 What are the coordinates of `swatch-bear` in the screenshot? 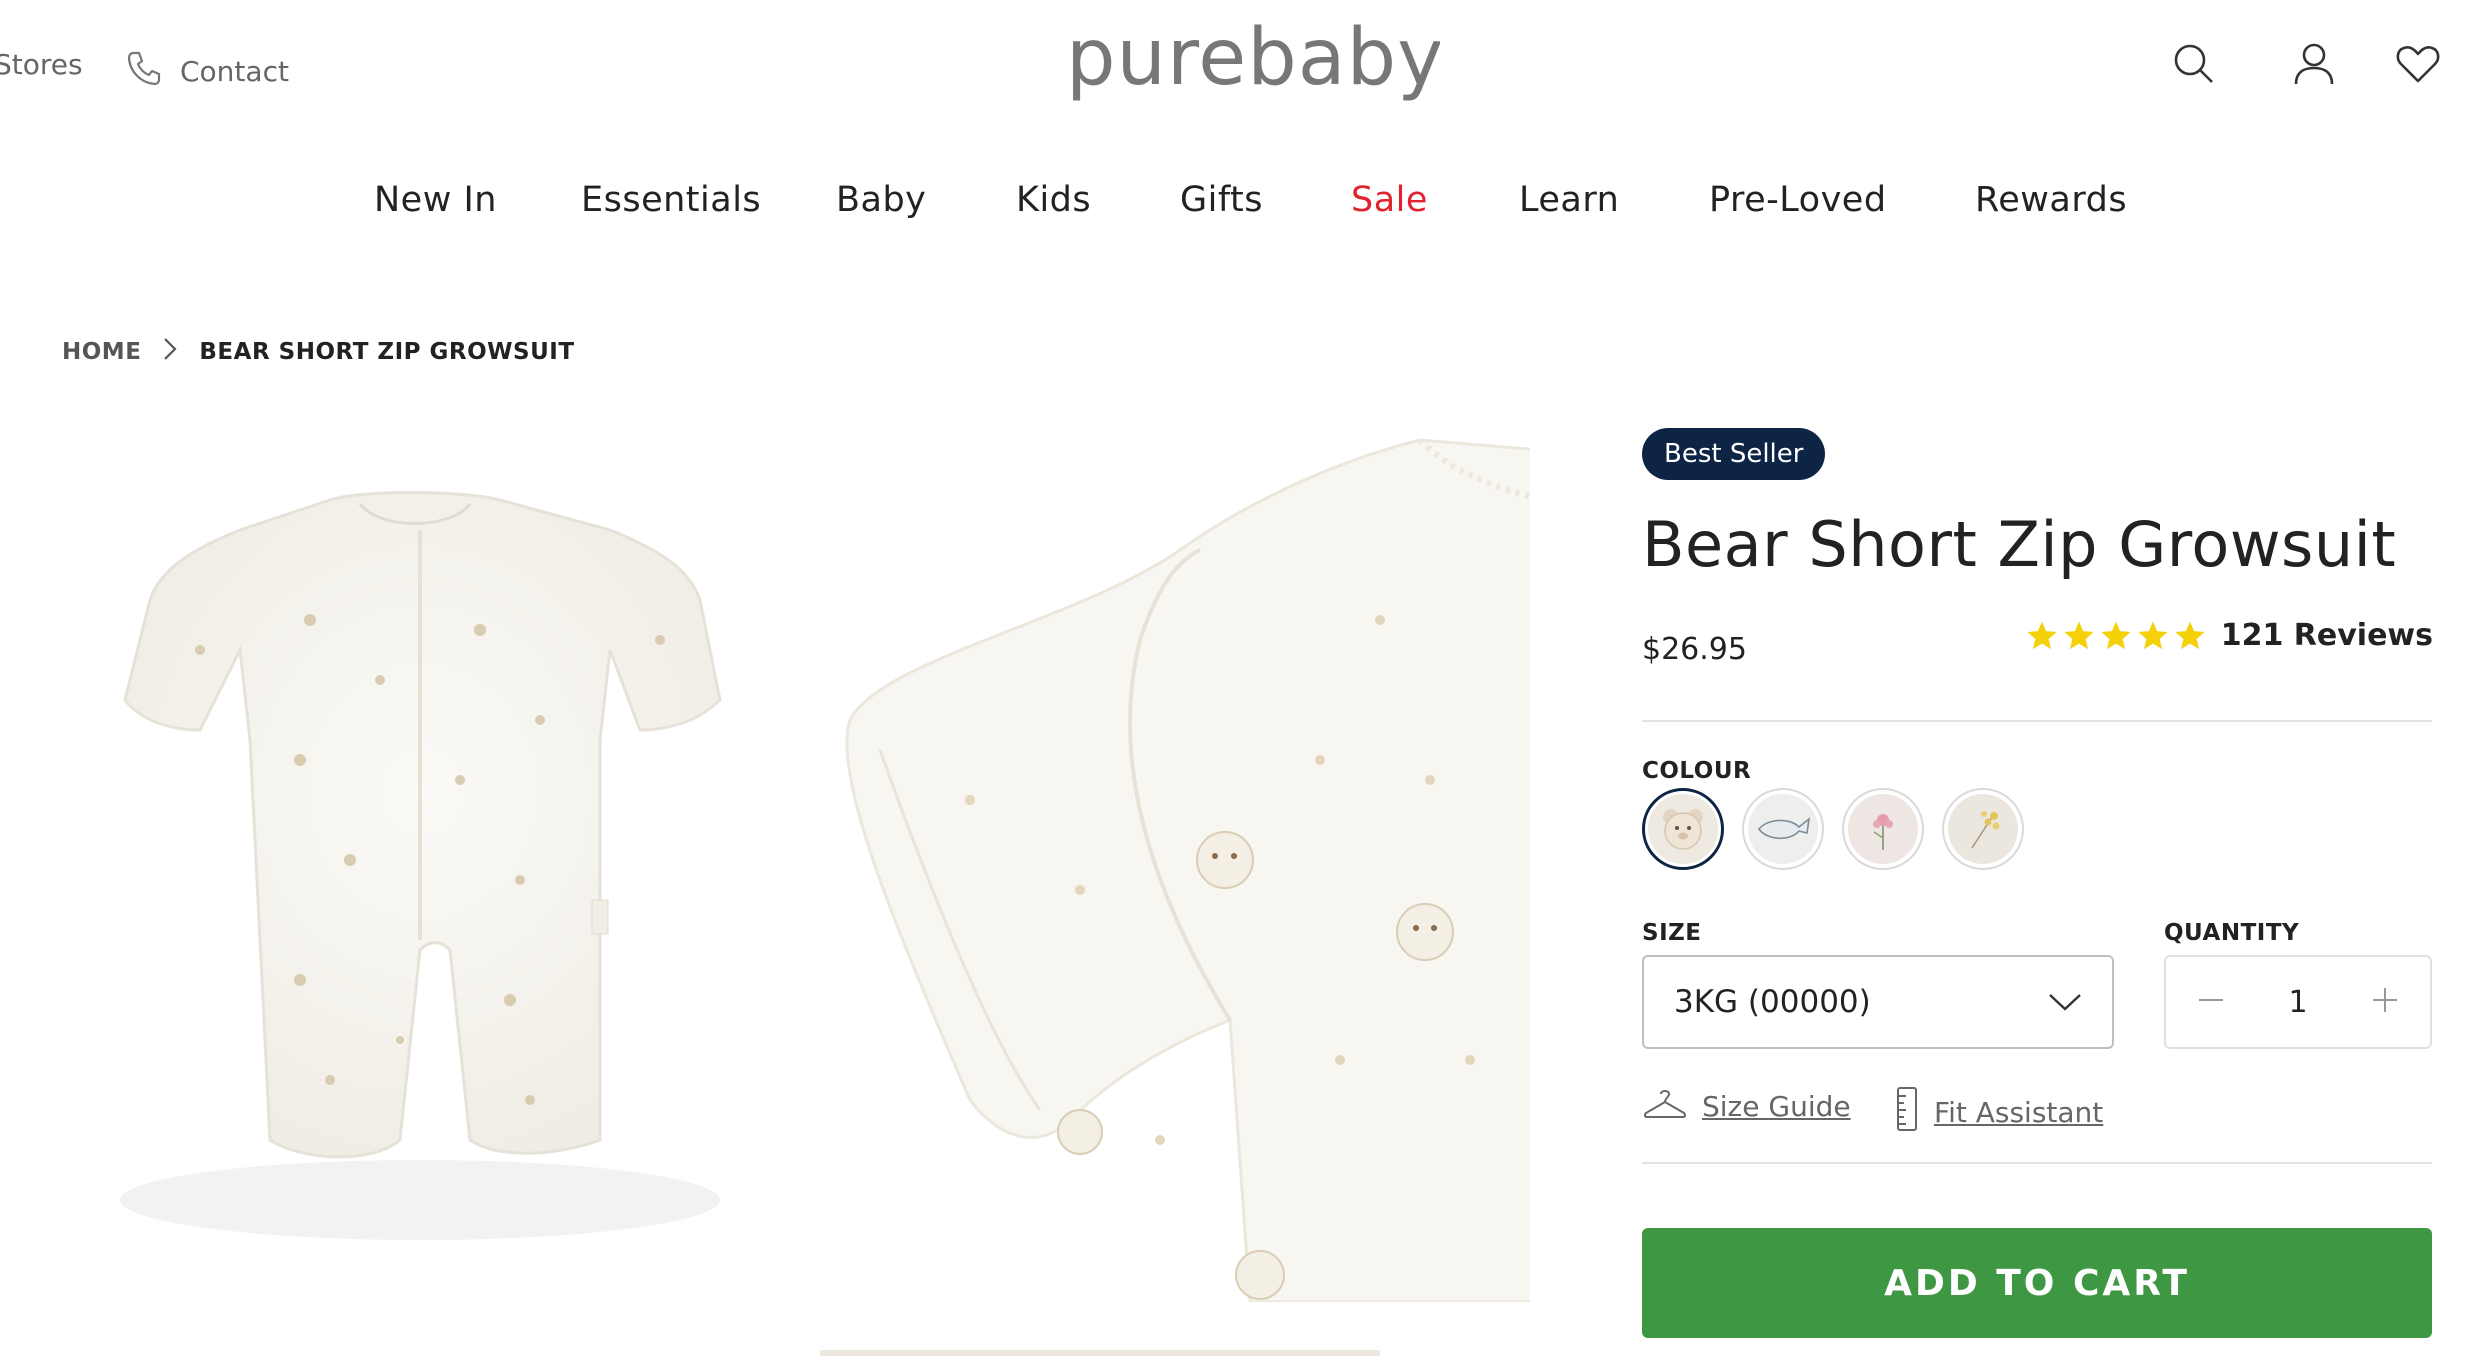 It's located at (1683, 829).